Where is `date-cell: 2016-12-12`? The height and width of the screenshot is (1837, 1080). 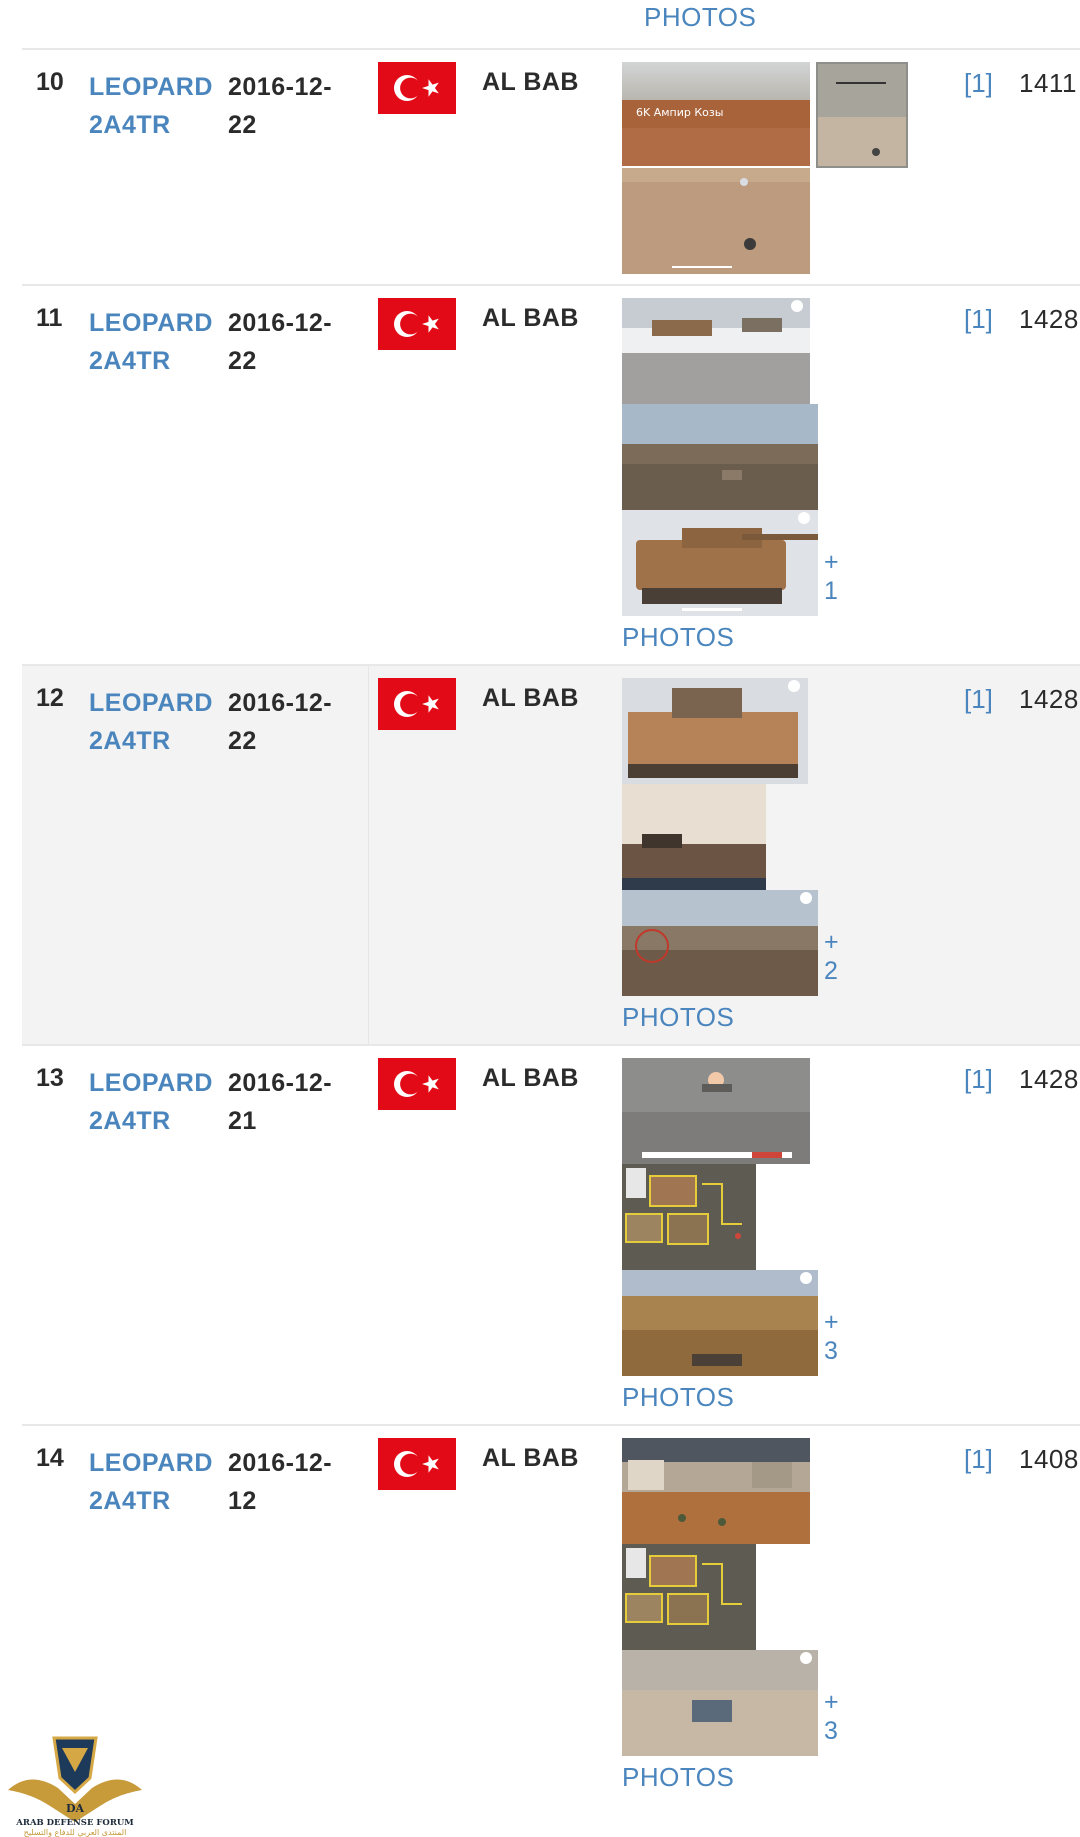
date-cell: 2016-12-12 is located at coordinates (280, 1482).